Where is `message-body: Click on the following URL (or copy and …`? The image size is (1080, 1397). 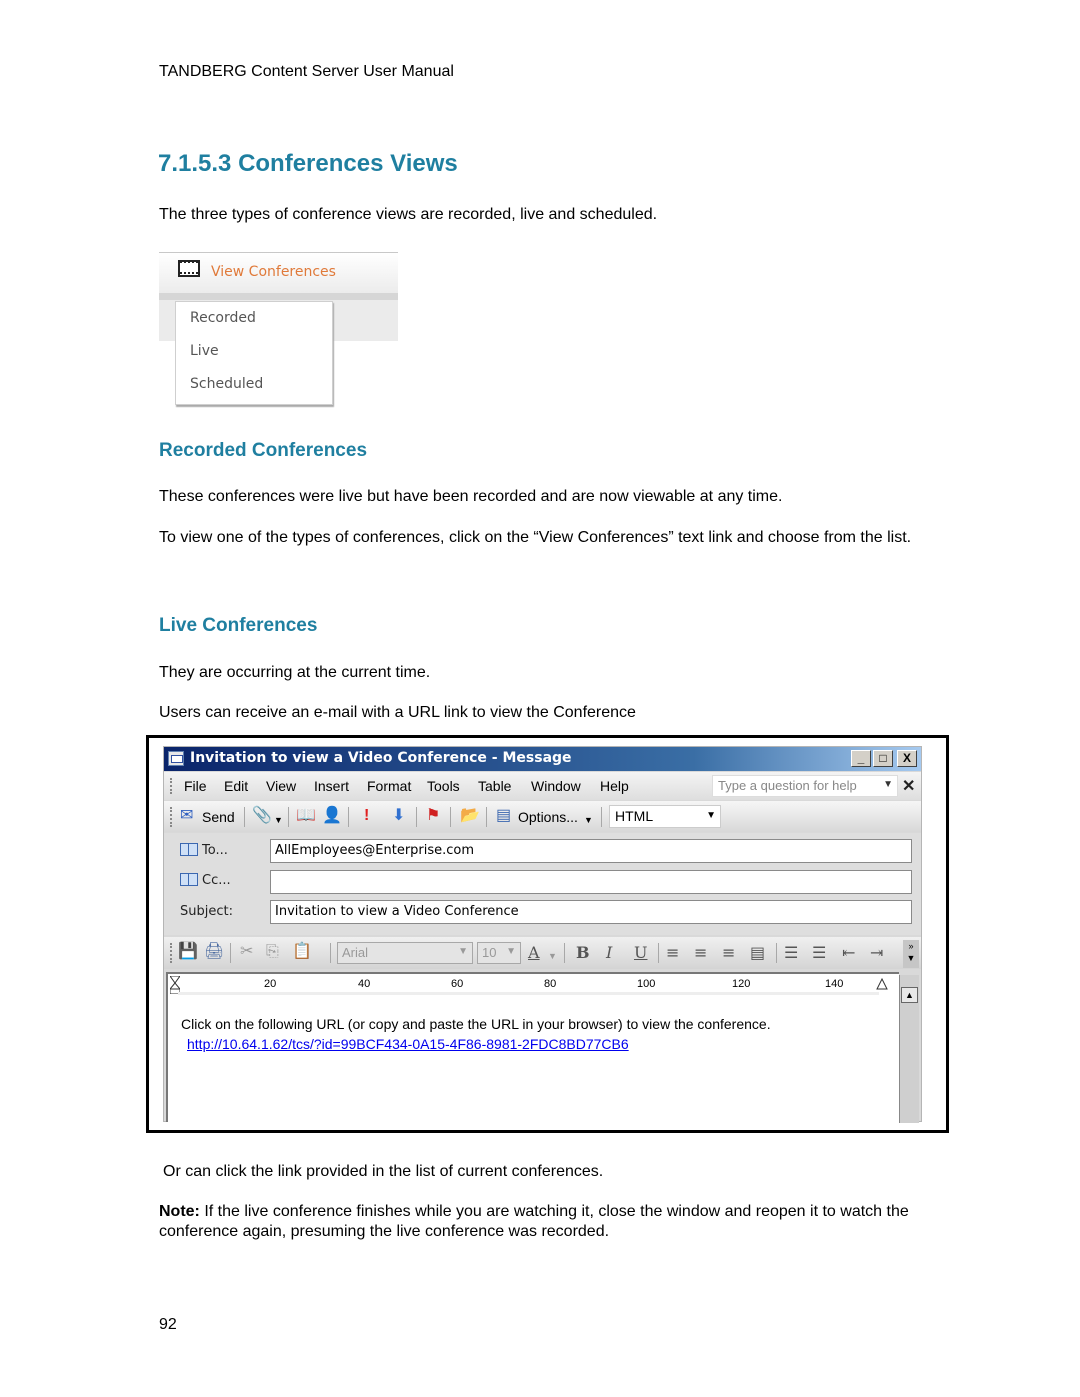 message-body: Click on the following URL (or copy and … is located at coordinates (532, 1059).